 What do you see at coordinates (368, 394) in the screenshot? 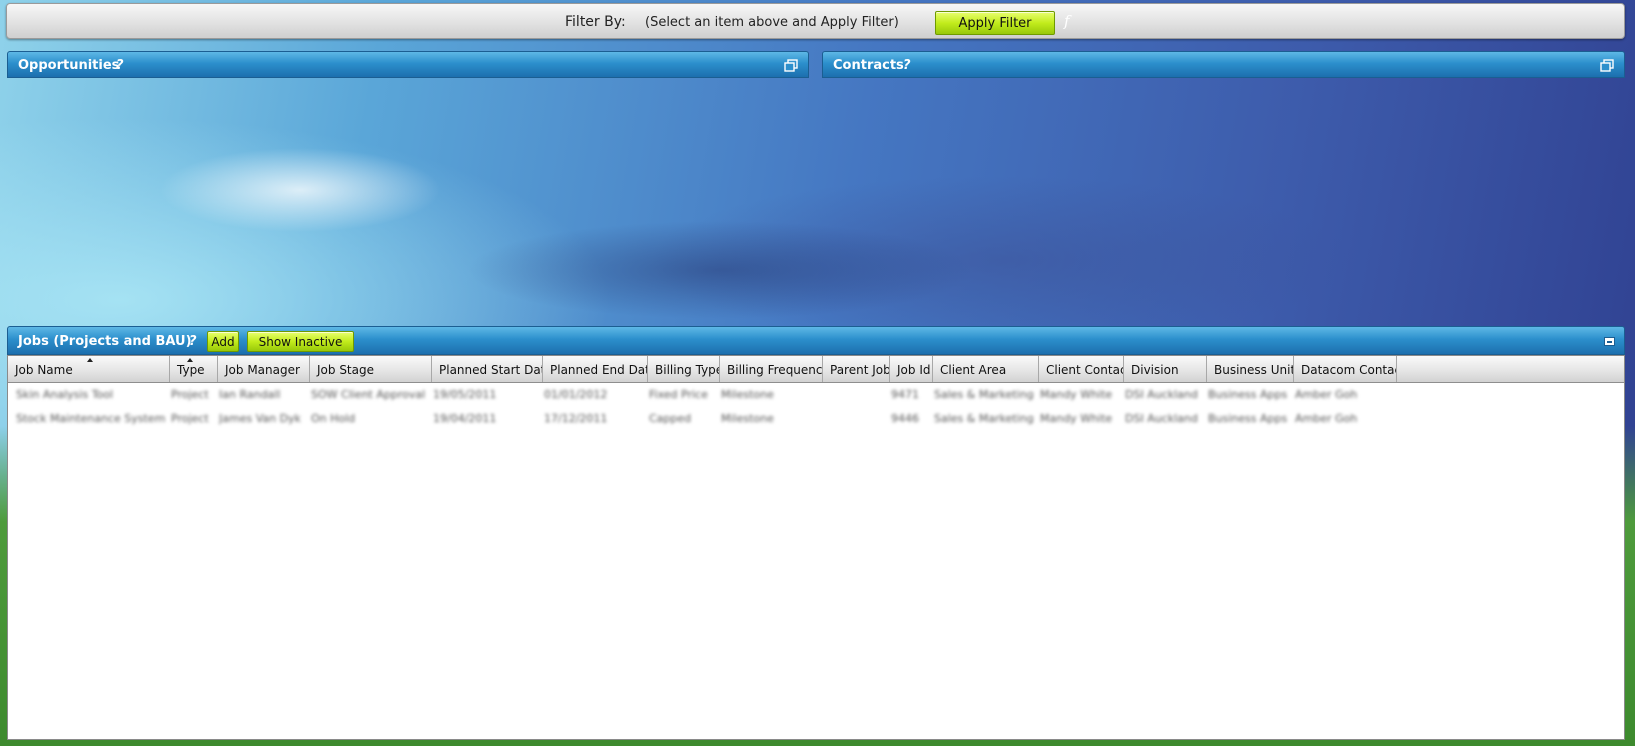
I see `cell-job-stage: SOW Client Approval` at bounding box center [368, 394].